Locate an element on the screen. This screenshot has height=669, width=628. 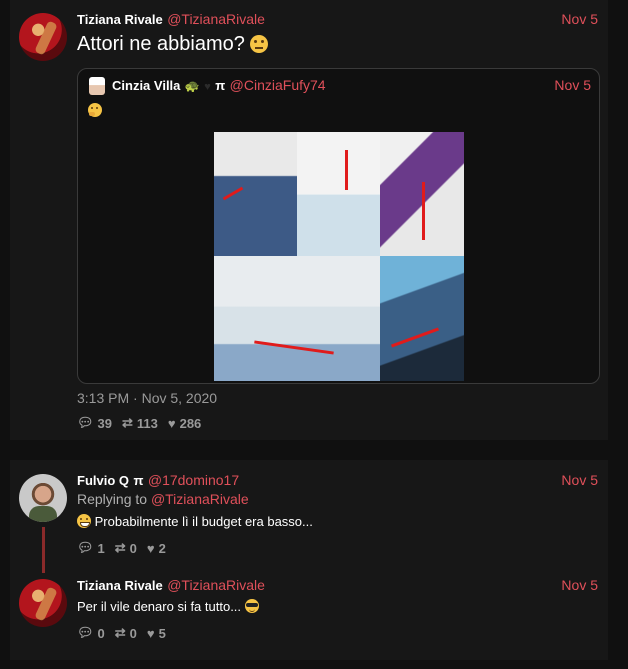
quoted-tweet-header: Cinzia Villa 🐢 ♥ π @CinziaFufy74 is located at coordinates (219, 86).